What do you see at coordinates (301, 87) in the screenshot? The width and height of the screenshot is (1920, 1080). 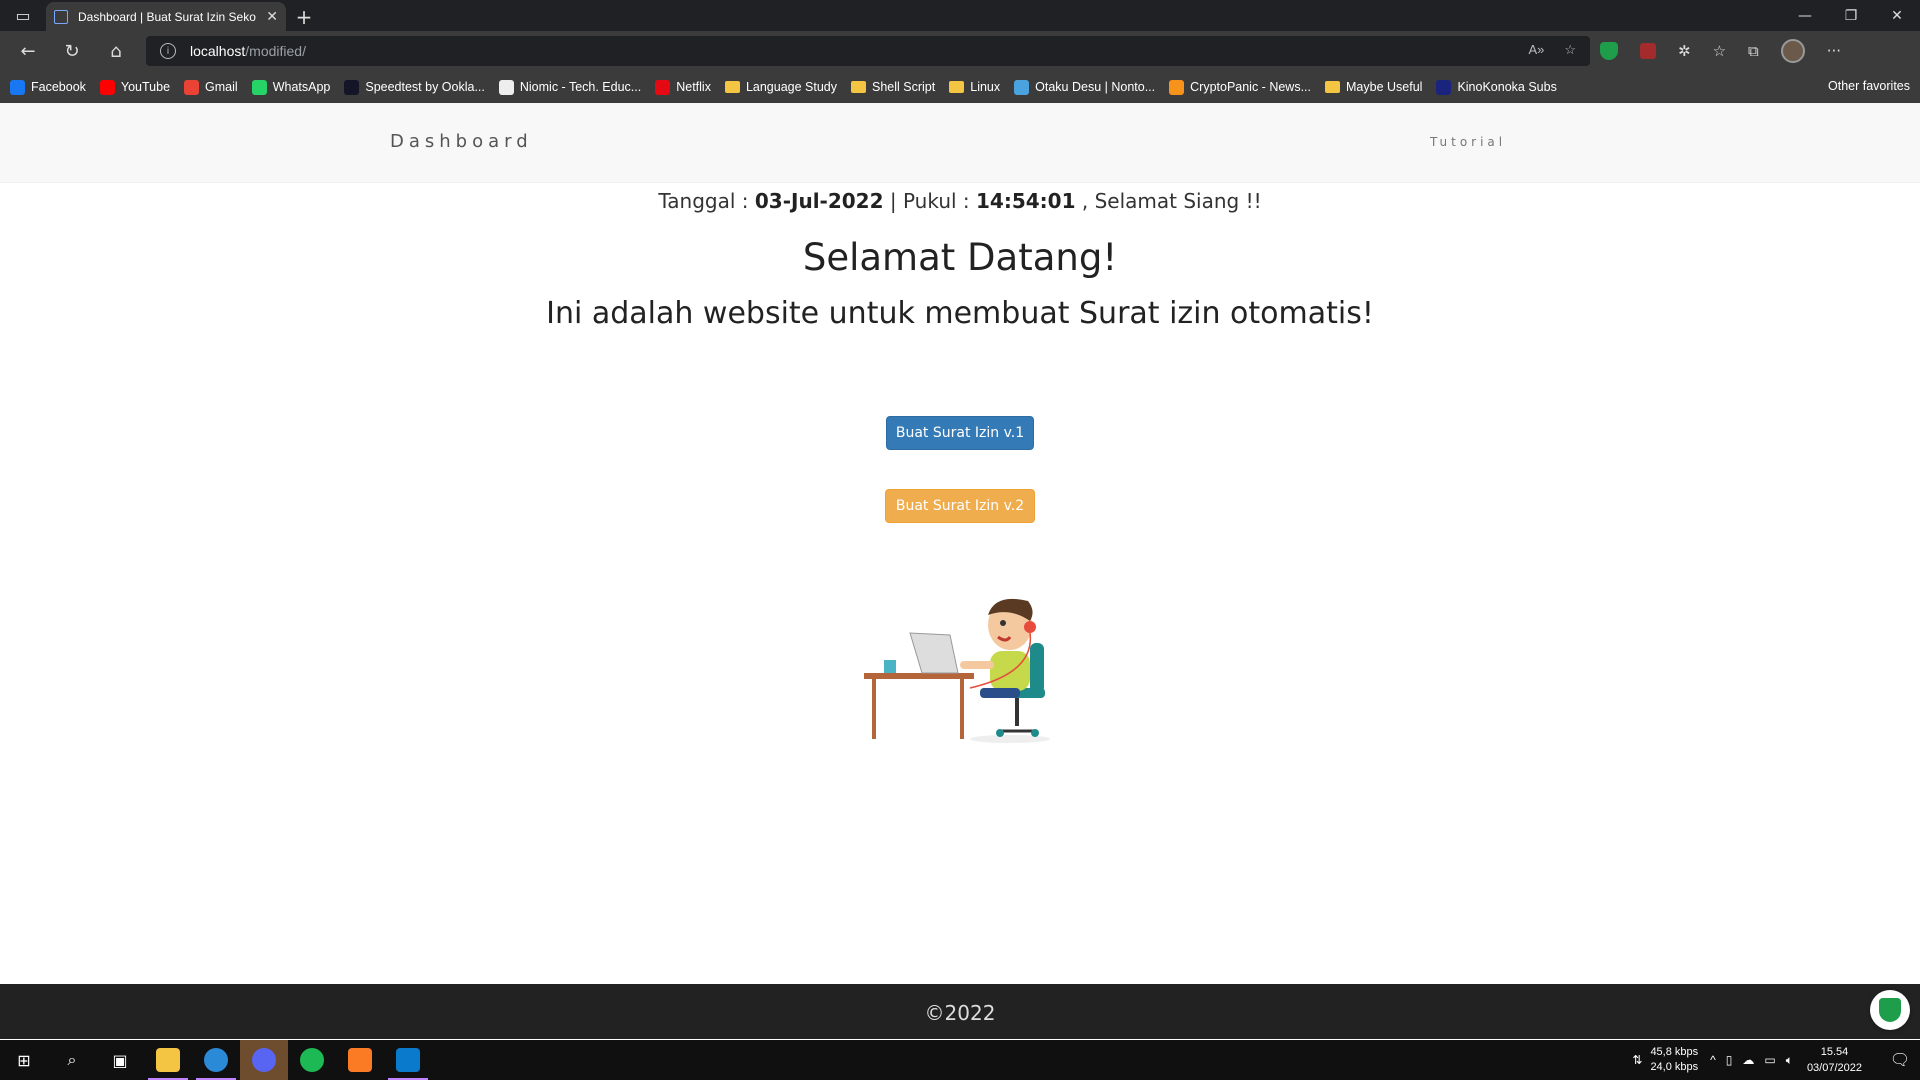 I see `bookmark-label: WhatsApp` at bounding box center [301, 87].